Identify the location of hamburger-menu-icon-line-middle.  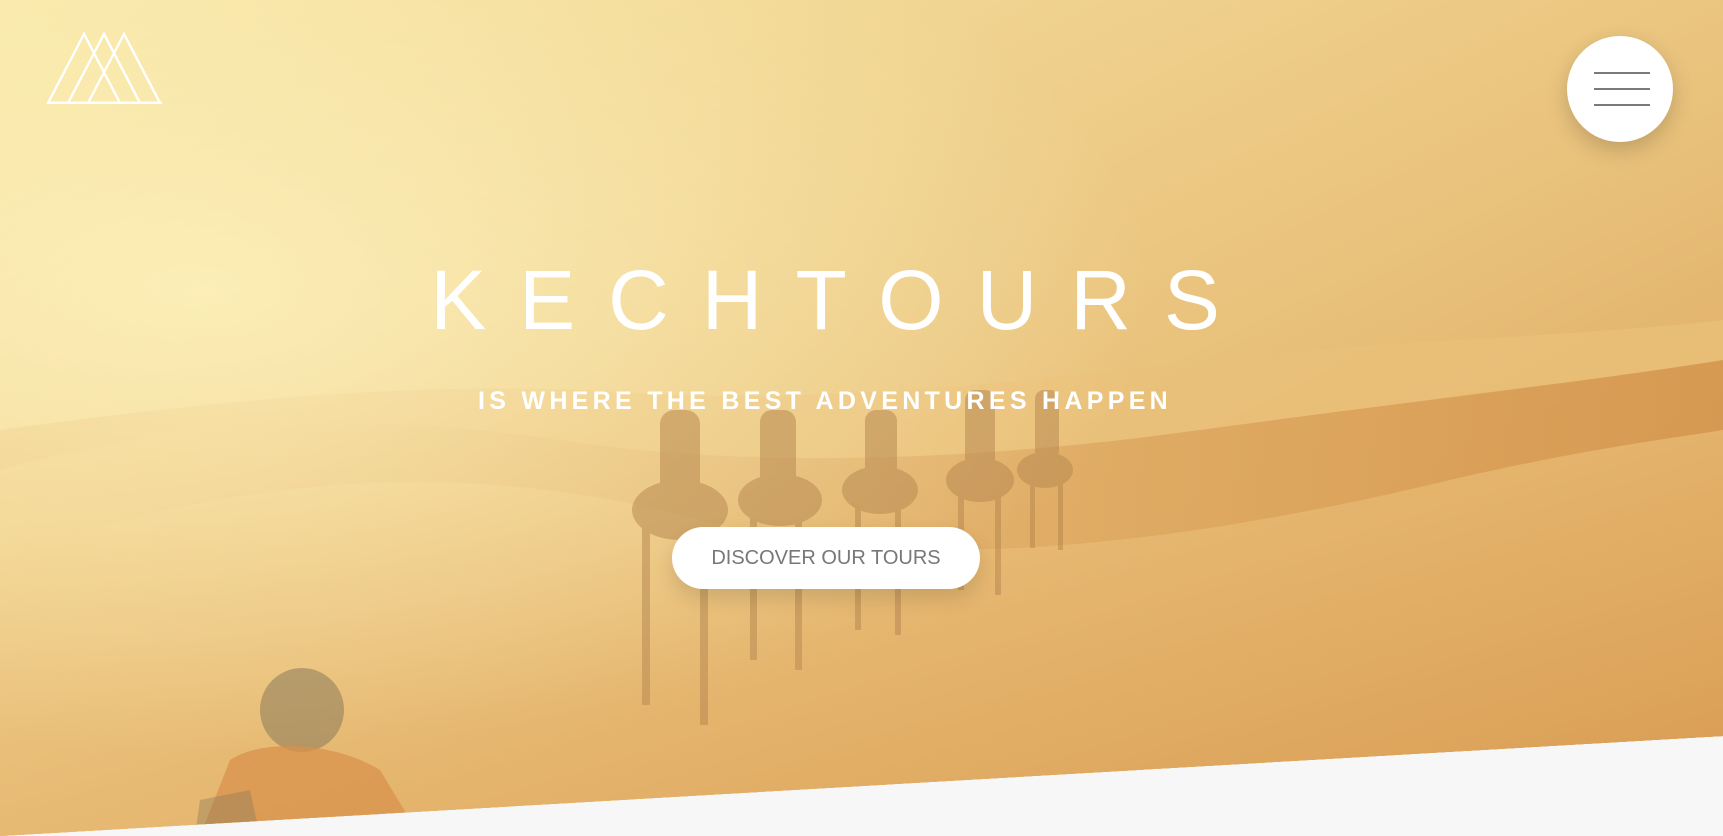
(1622, 89).